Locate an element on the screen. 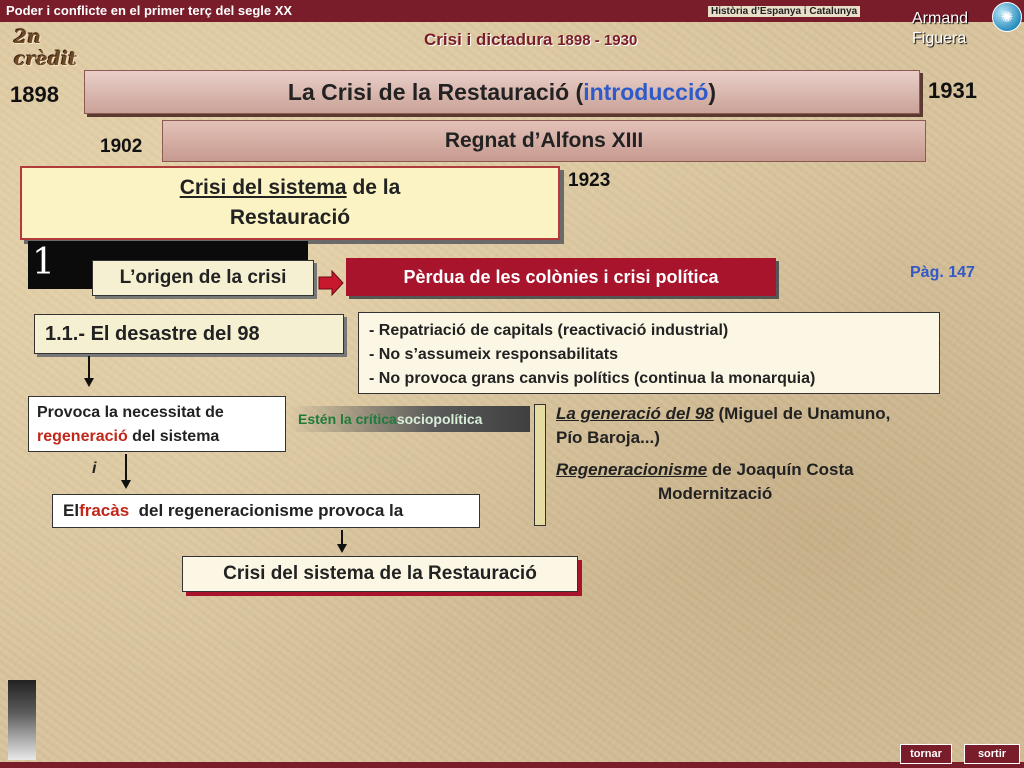 Image resolution: width=1024 pixels, height=768 pixels. origin-button: L’origen de la crisi is located at coordinates (203, 278).